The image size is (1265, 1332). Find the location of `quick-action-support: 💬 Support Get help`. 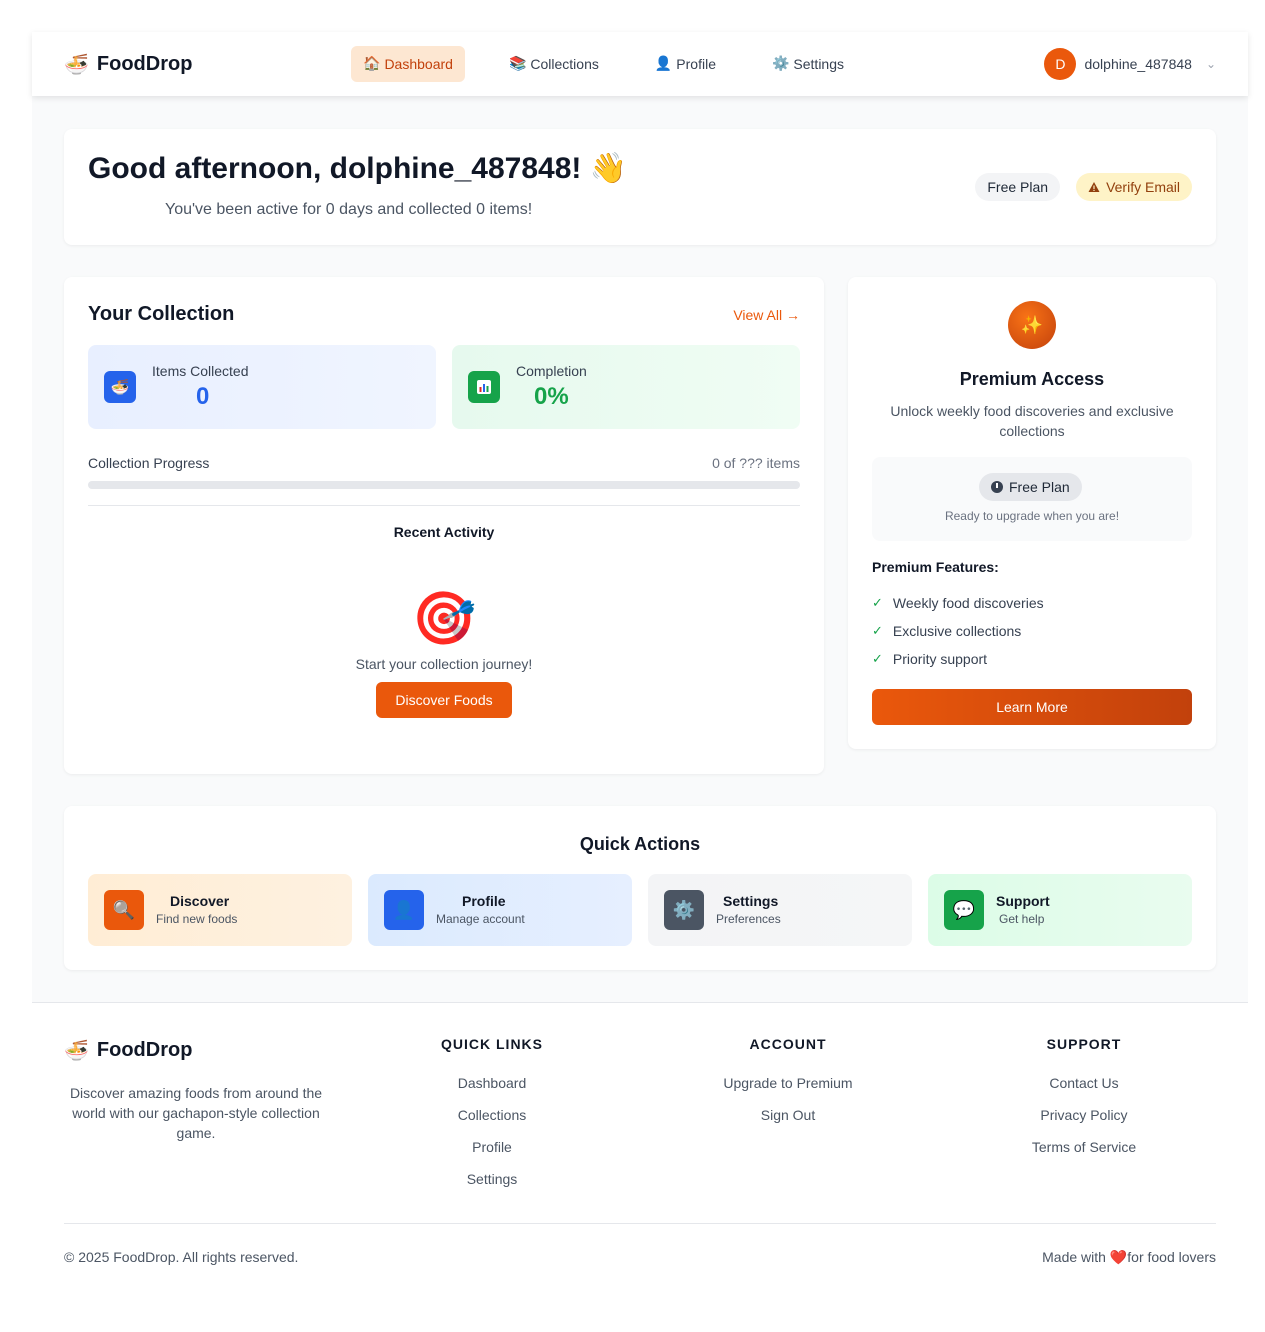

quick-action-support: 💬 Support Get help is located at coordinates (1060, 910).